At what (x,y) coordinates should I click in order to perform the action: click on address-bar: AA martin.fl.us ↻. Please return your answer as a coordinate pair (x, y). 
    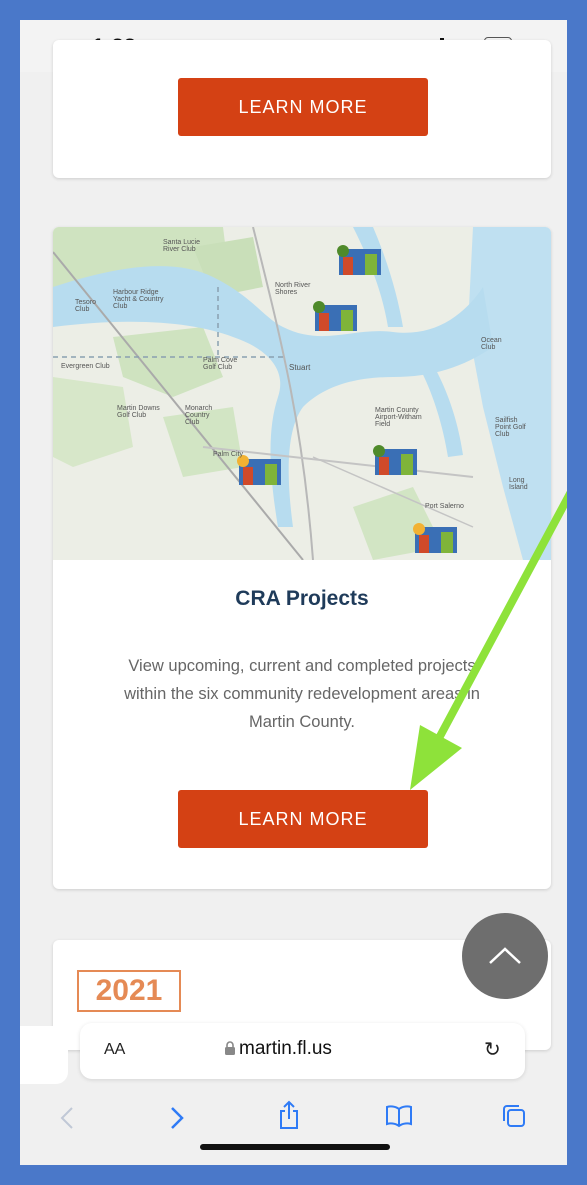
    Looking at the image, I should click on (302, 1051).